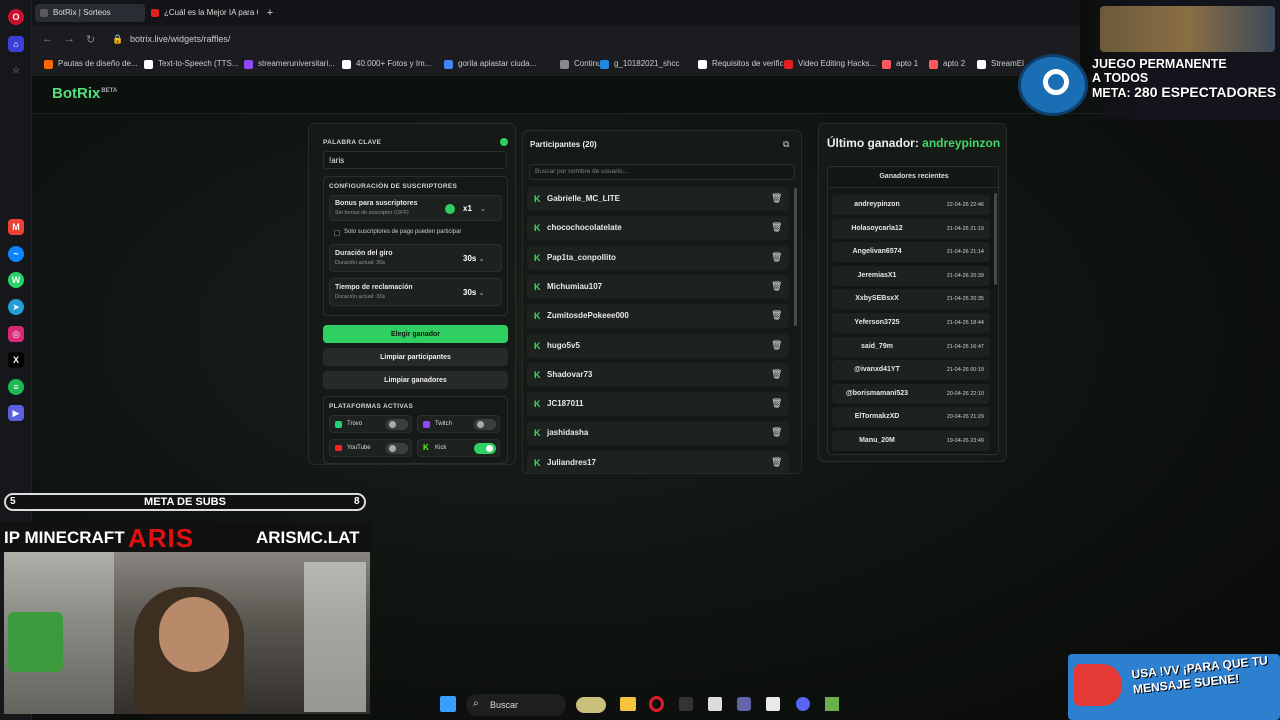 Image resolution: width=1280 pixels, height=720 pixels. I want to click on trovo-toggle, so click(397, 424).